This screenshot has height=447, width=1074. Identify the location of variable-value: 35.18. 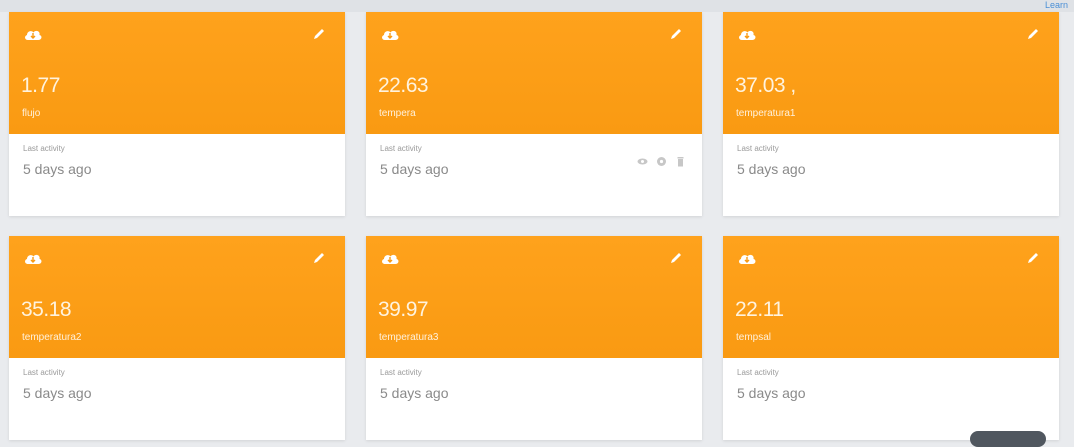
(46, 310).